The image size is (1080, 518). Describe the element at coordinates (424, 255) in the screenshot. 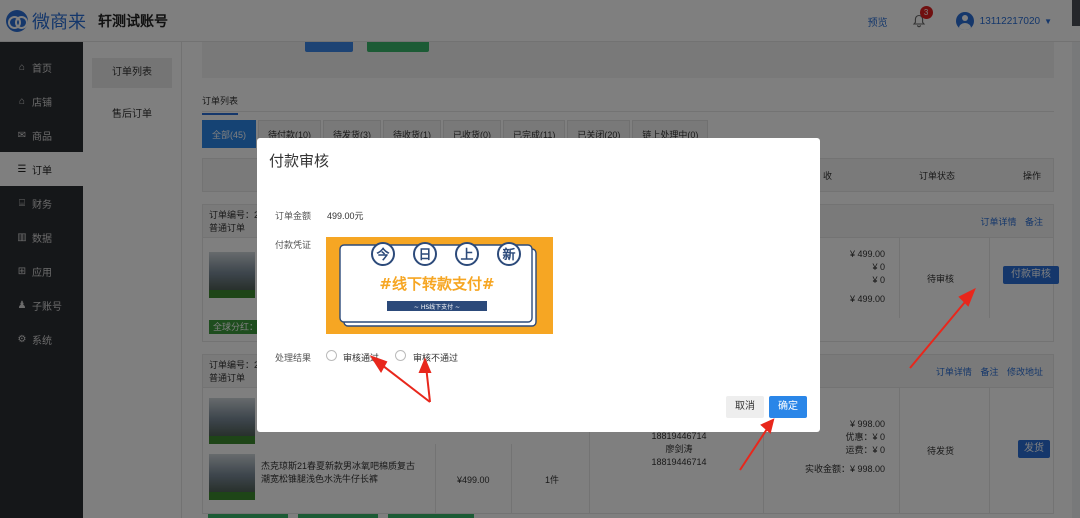

I see `voucher-char: 日` at that location.